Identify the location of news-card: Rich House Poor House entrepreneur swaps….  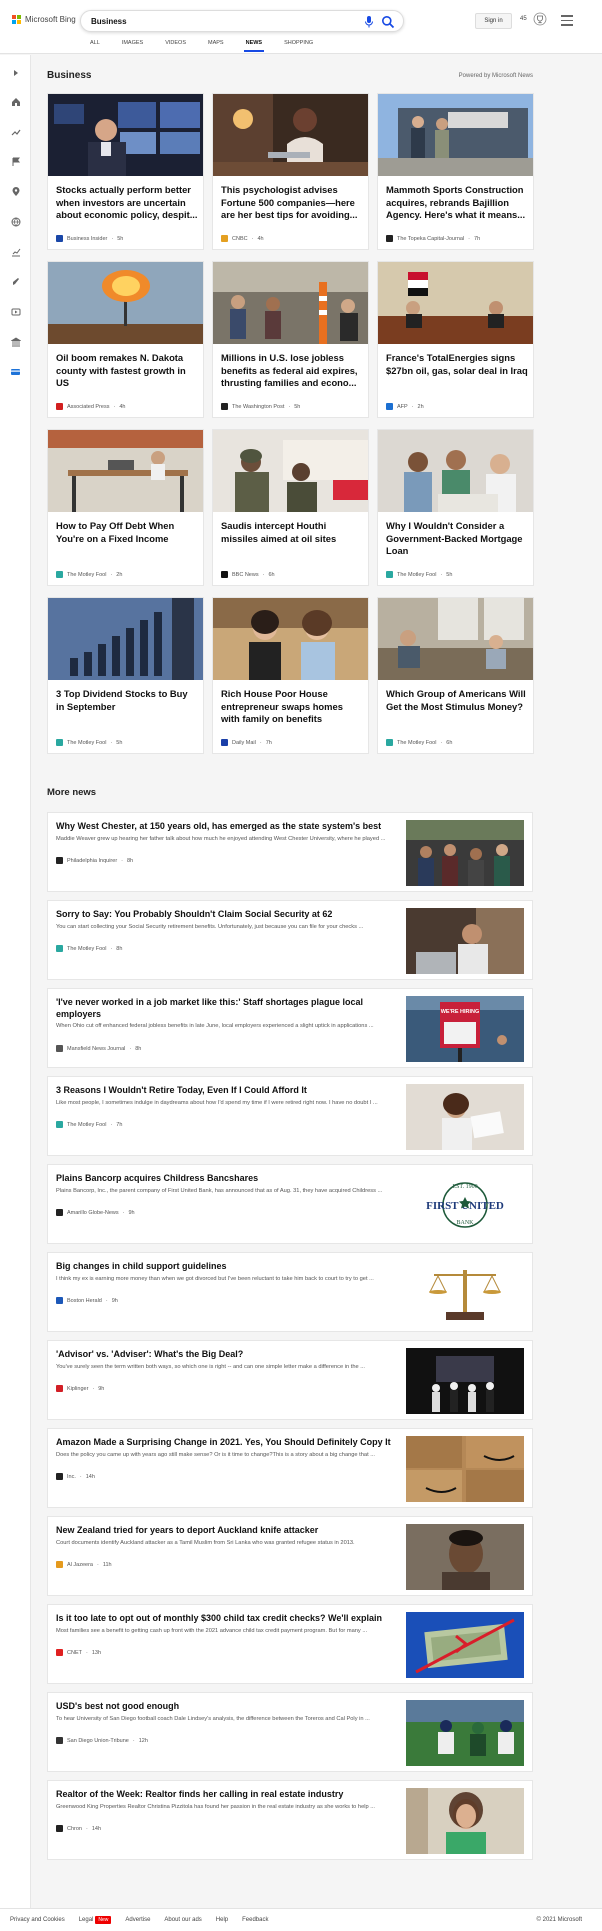
(290, 675).